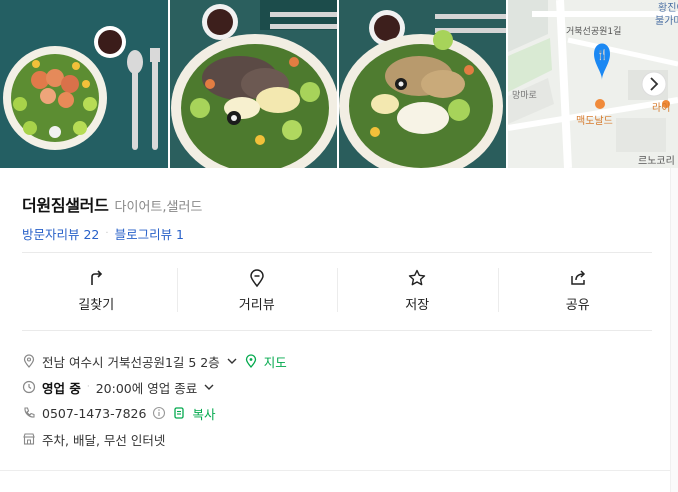 This screenshot has width=678, height=492. I want to click on map-label-rai: 라이, so click(661, 108).